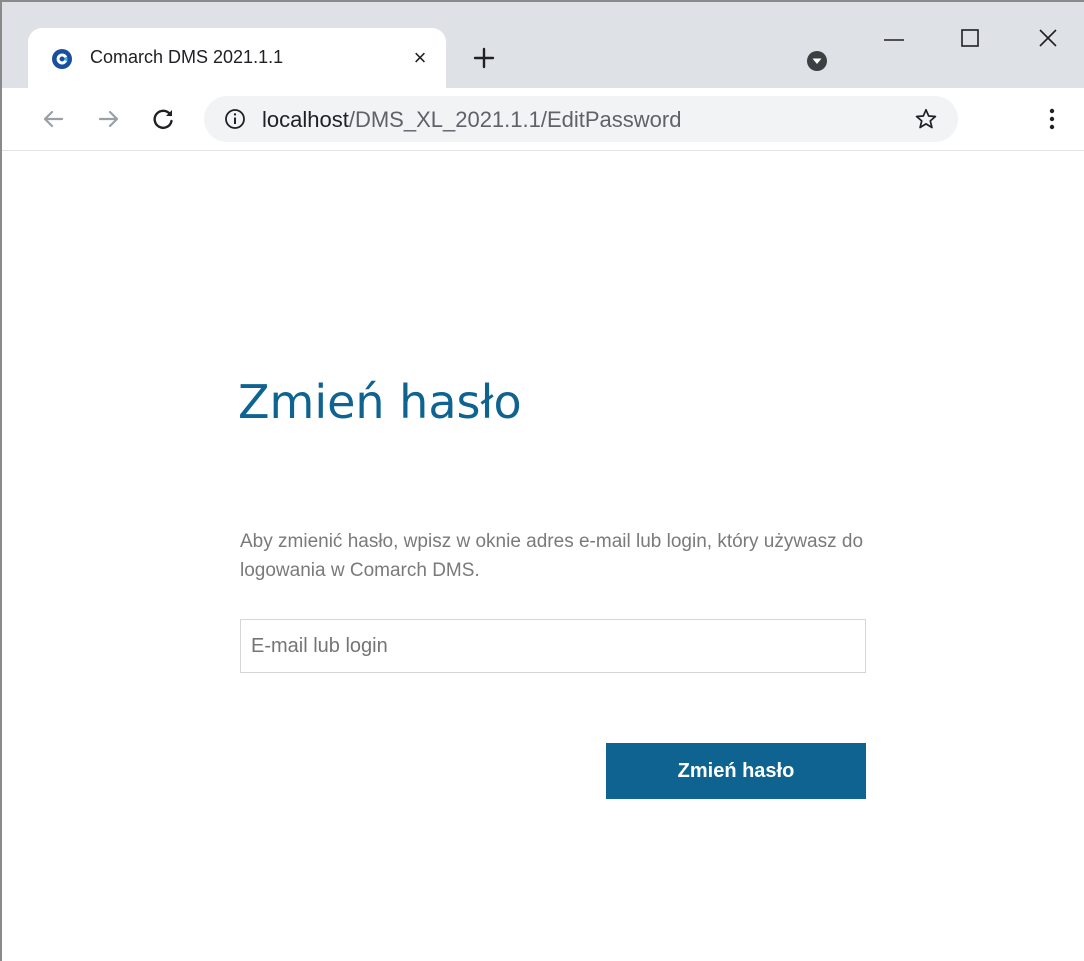 This screenshot has height=961, width=1084. I want to click on address-bar: localhost/DMS_XL_2021.1.1/EditPassword, so click(581, 119).